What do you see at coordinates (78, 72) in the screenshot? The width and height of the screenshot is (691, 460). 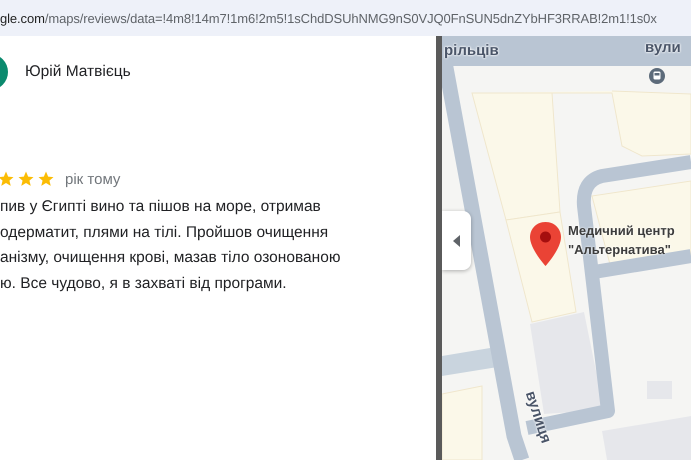 I see `author-name: Юрій Матвієць` at bounding box center [78, 72].